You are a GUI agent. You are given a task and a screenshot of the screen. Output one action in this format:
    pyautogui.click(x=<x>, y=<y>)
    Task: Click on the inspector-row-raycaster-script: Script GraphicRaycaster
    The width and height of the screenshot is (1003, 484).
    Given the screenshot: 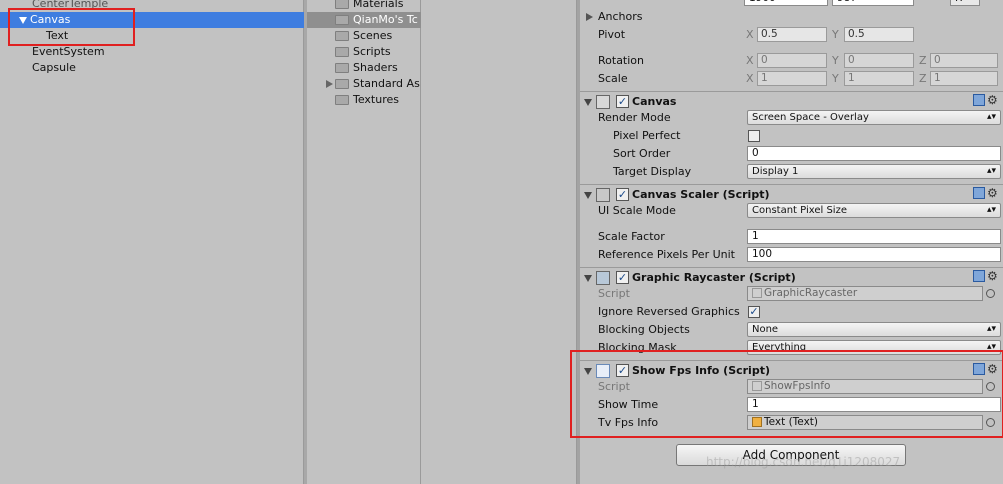 What is the action you would take?
    pyautogui.click(x=791, y=294)
    